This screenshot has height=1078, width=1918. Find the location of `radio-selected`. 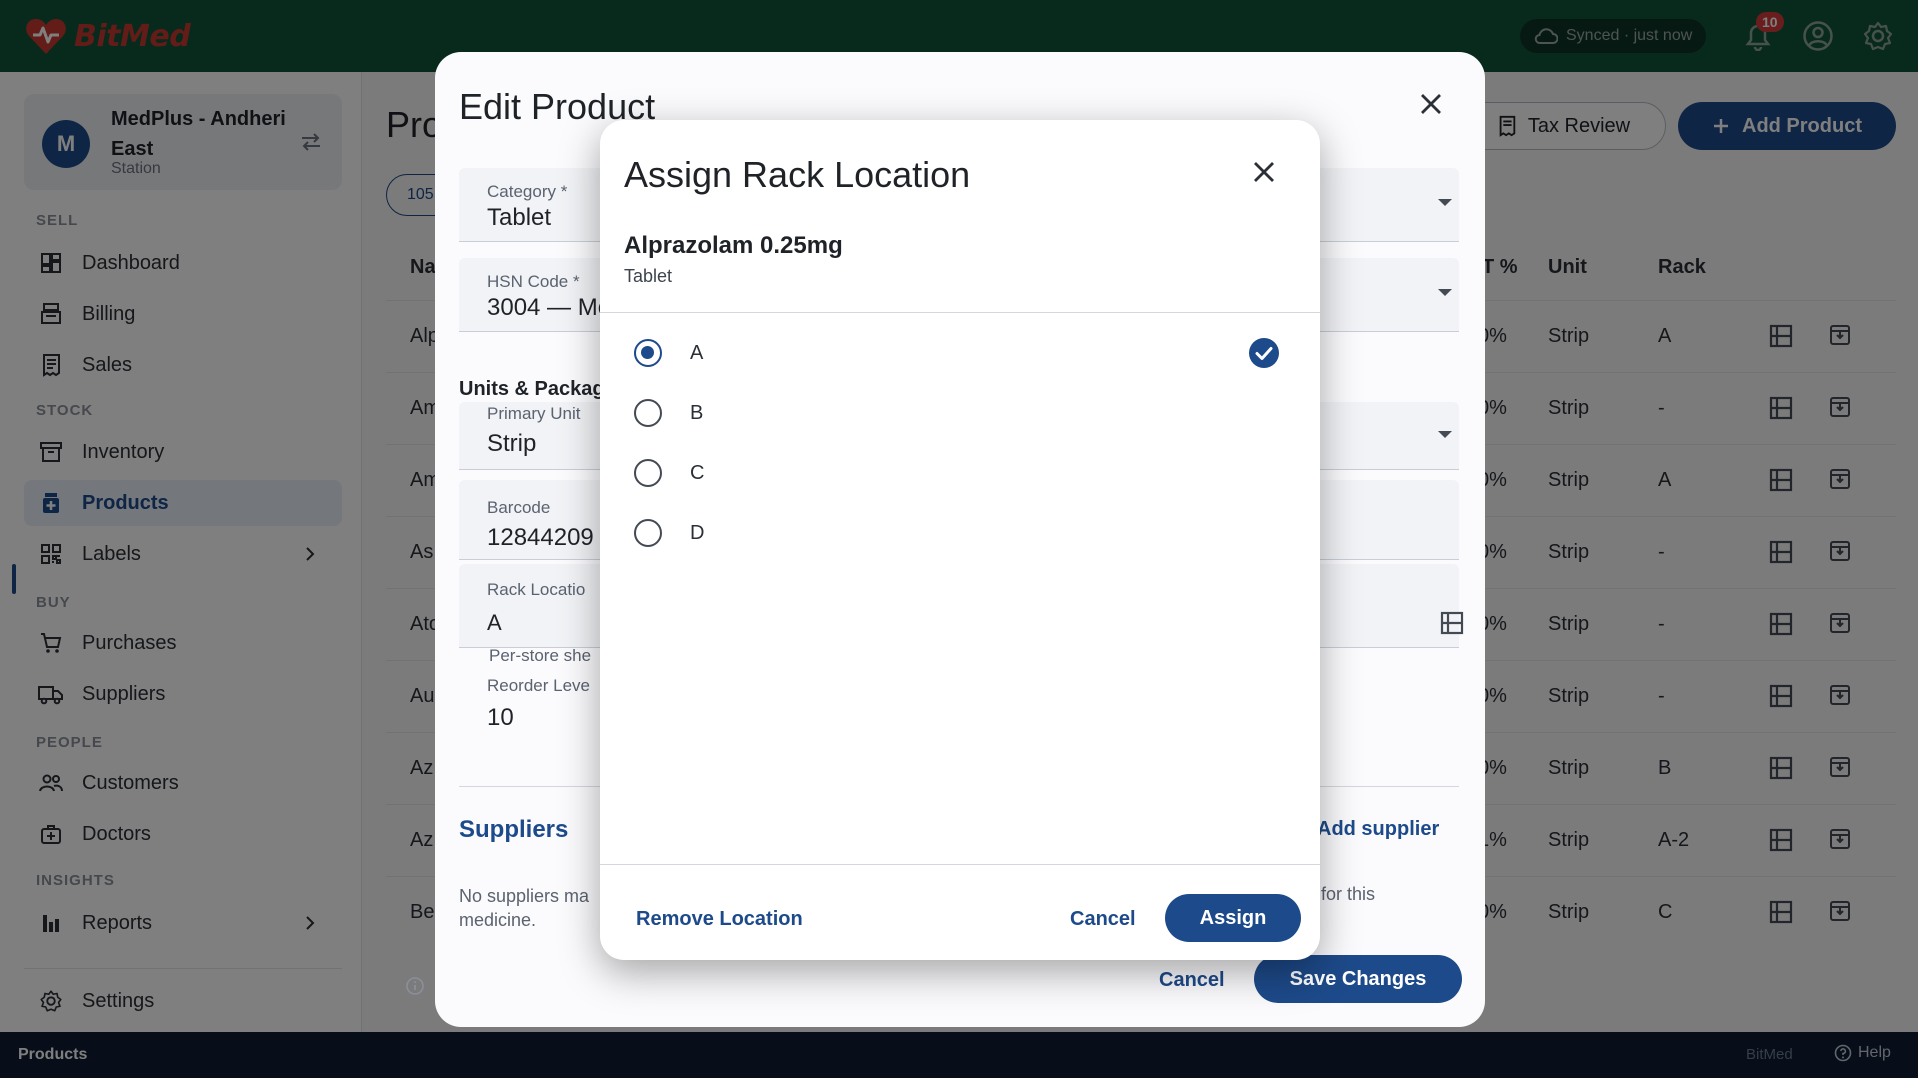

radio-selected is located at coordinates (648, 353).